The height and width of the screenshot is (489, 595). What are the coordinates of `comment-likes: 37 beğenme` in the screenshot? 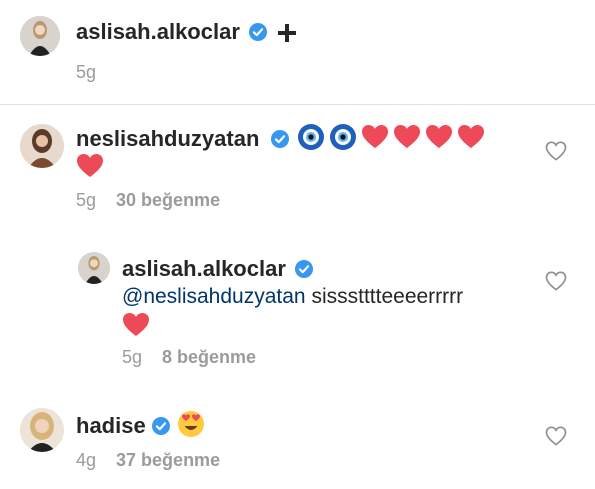 It's located at (168, 460).